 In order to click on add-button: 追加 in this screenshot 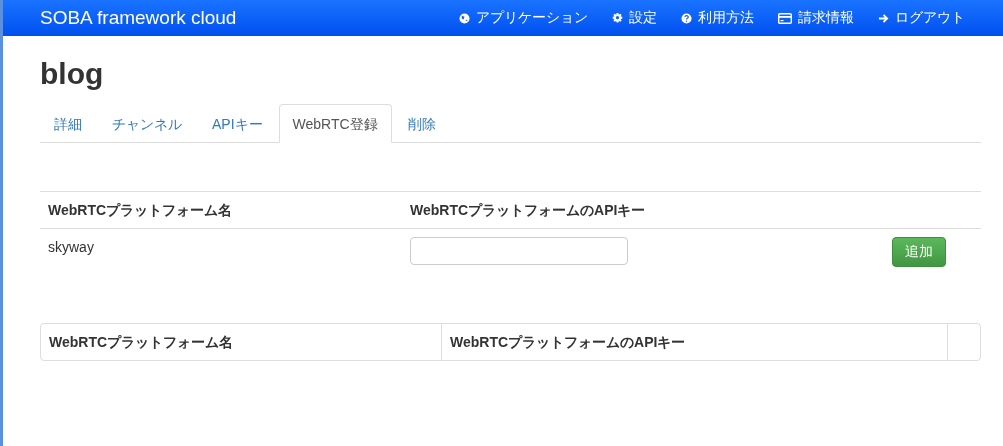, I will do `click(919, 252)`.